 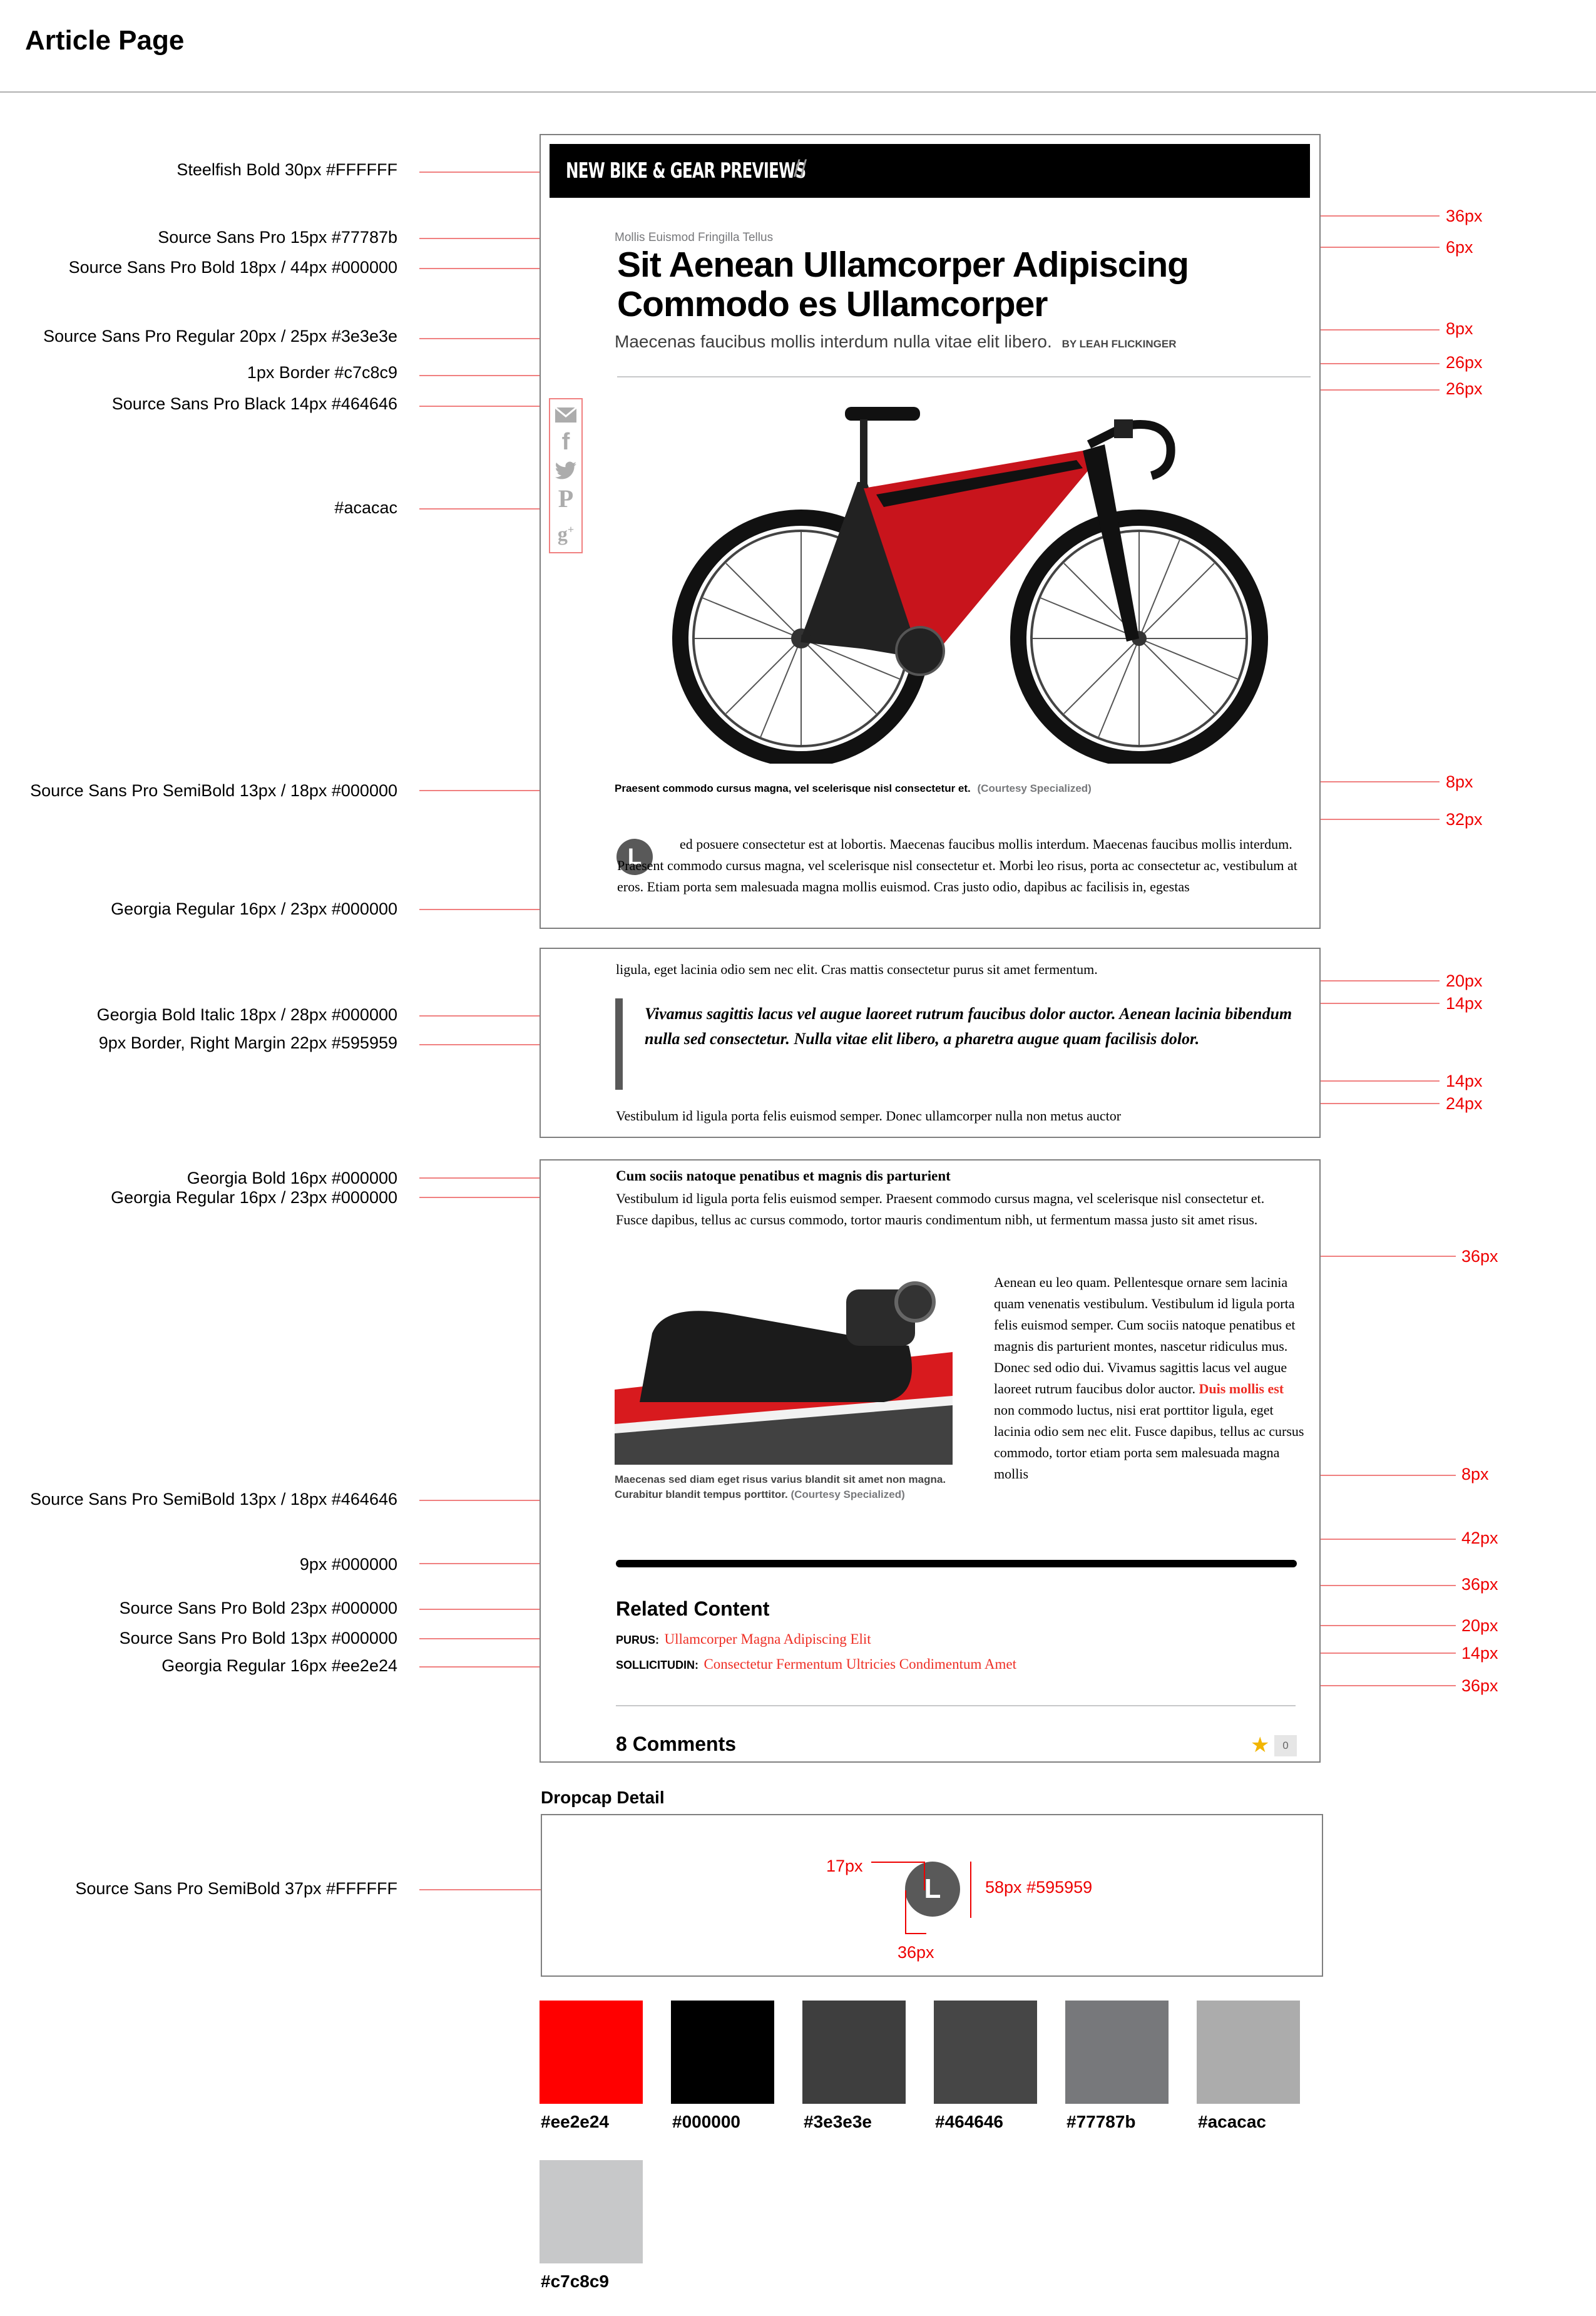 What do you see at coordinates (693, 1609) in the screenshot?
I see `related-title: Related Content` at bounding box center [693, 1609].